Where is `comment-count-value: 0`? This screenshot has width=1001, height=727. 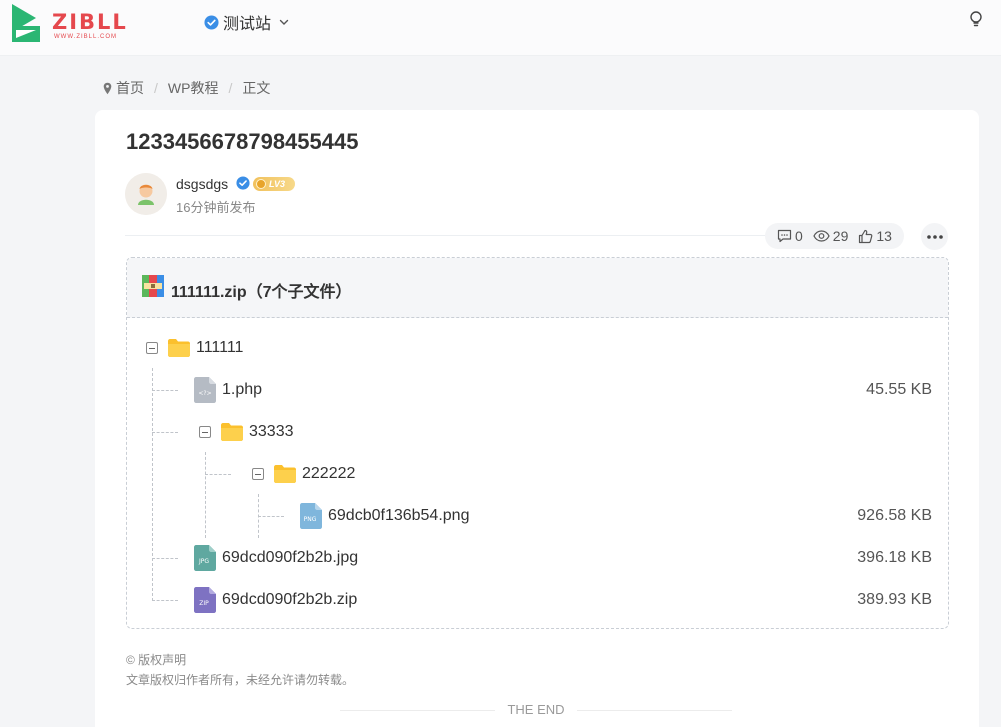 comment-count-value: 0 is located at coordinates (799, 236).